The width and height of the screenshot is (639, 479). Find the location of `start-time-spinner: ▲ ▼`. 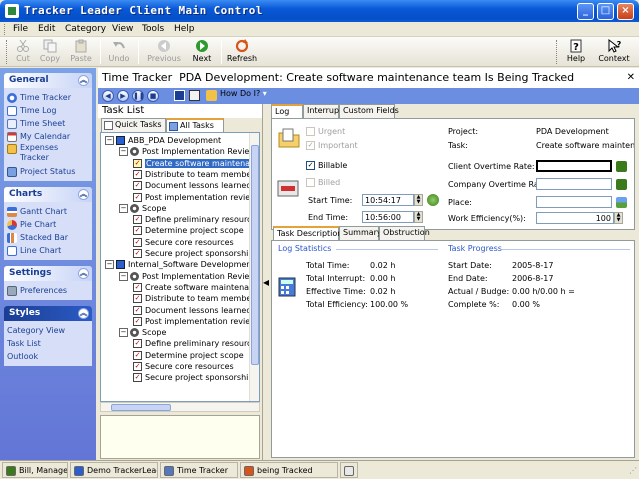

start-time-spinner: ▲ ▼ is located at coordinates (418, 200).